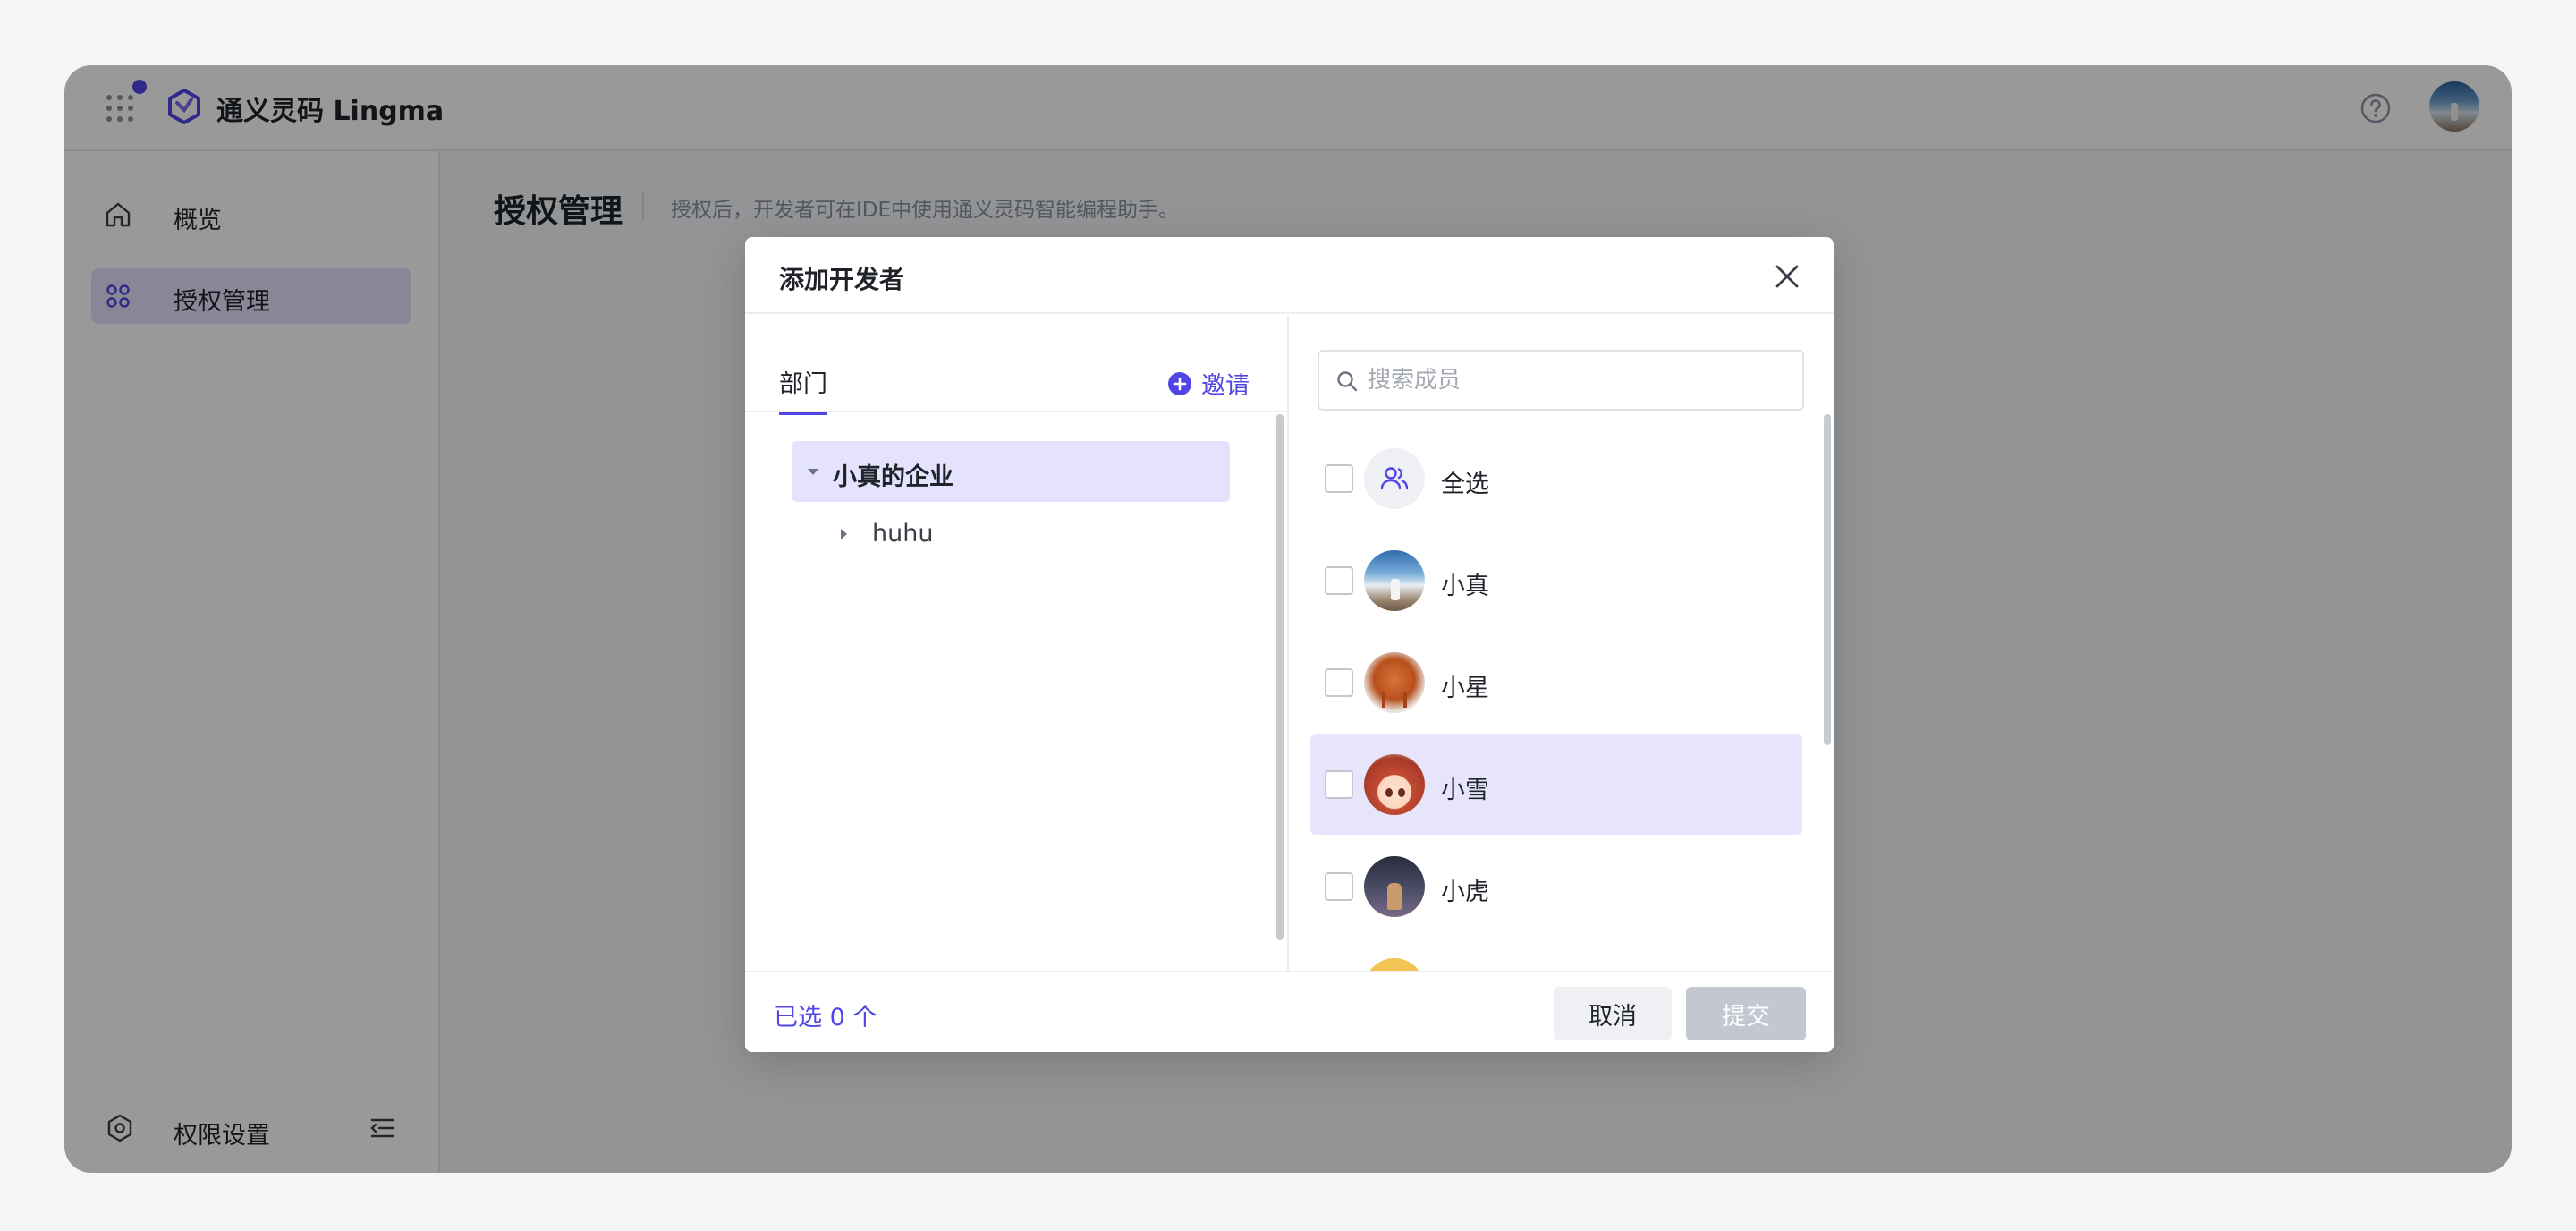 The image size is (2576, 1231). I want to click on tree-node-label: 小真的企业, so click(893, 477).